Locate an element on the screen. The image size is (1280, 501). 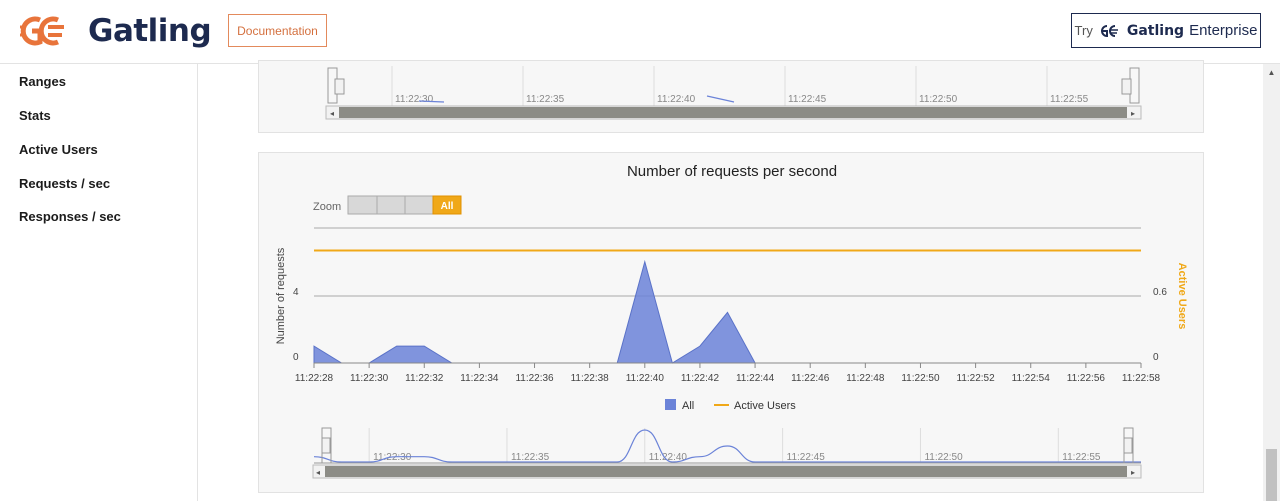
documentation-button: Documentation is located at coordinates (277, 30).